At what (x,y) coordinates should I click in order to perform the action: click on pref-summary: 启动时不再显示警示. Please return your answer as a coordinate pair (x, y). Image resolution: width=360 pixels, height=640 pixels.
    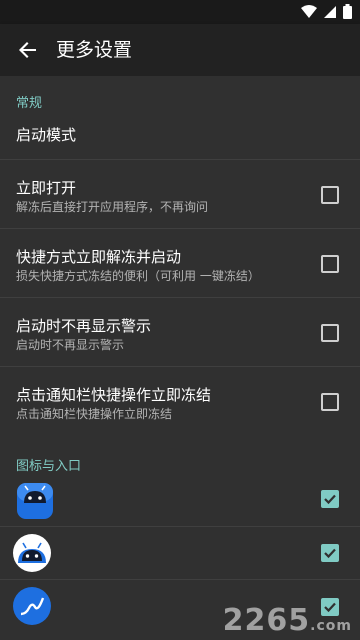
    Looking at the image, I should click on (70, 345).